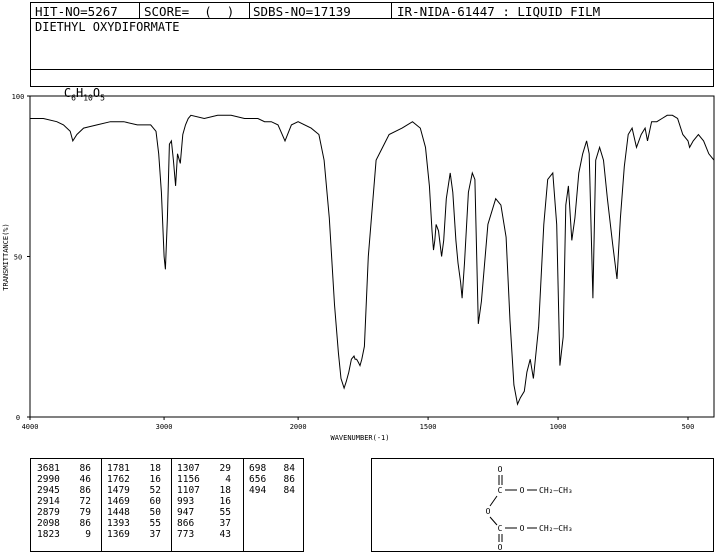 Image resolution: width=715 pixels, height=553 pixels. Describe the element at coordinates (69, 512) in the screenshot. I see `peak-row: 2879 79` at that location.